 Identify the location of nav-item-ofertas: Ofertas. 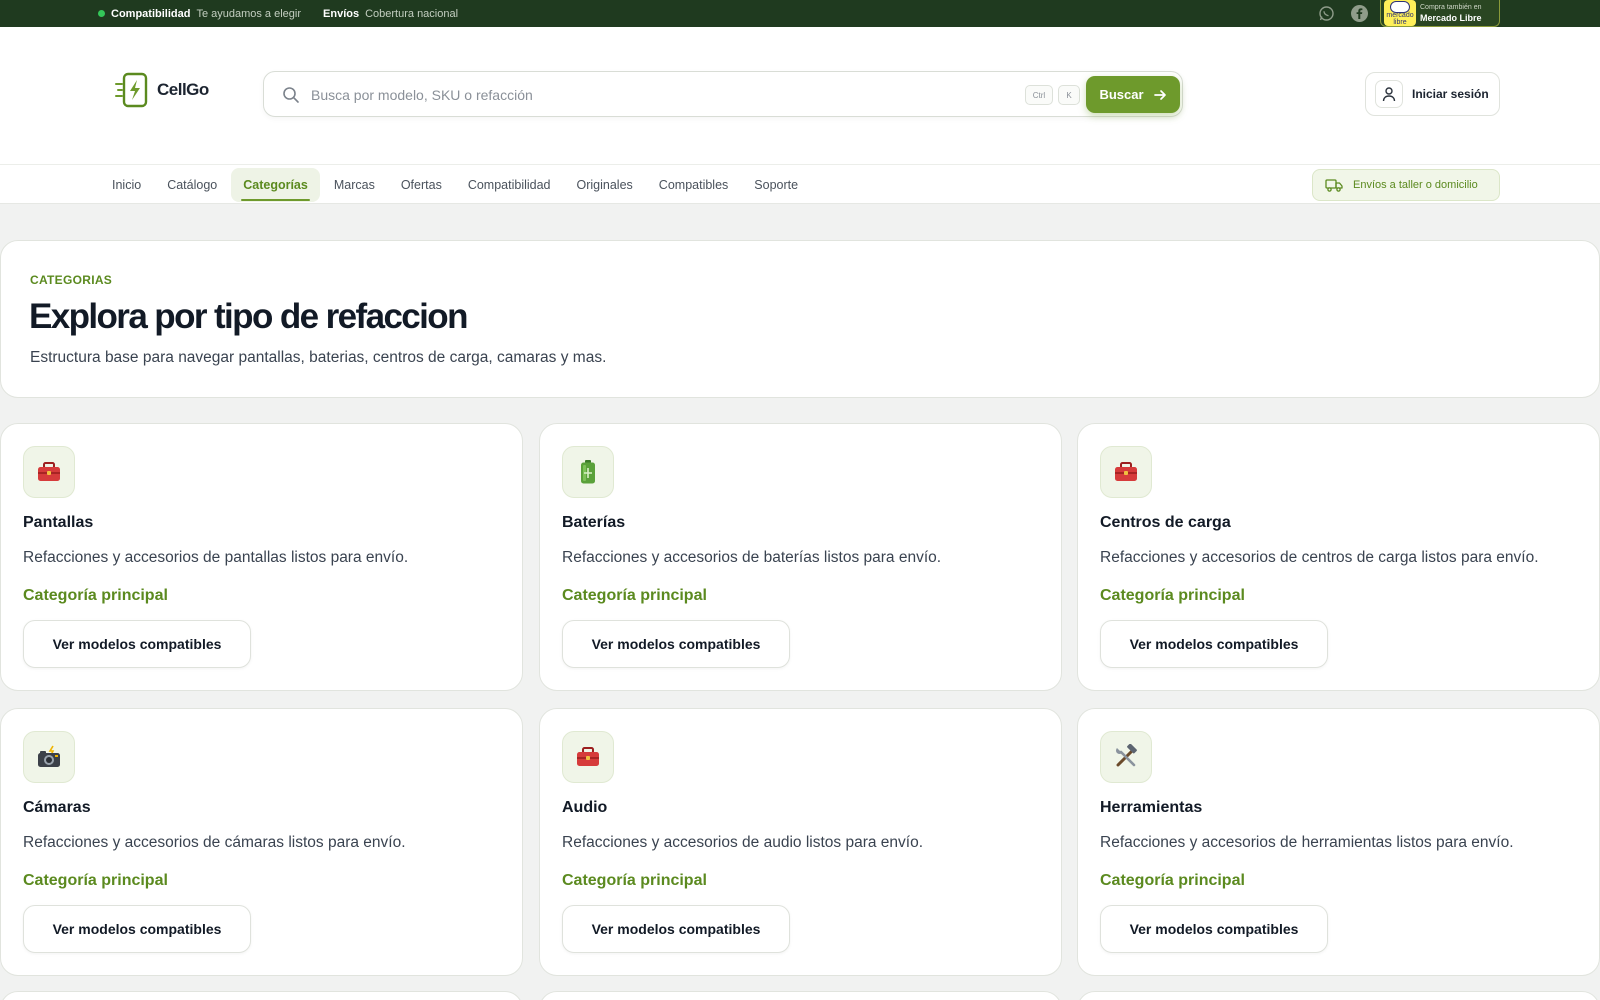
(421, 185).